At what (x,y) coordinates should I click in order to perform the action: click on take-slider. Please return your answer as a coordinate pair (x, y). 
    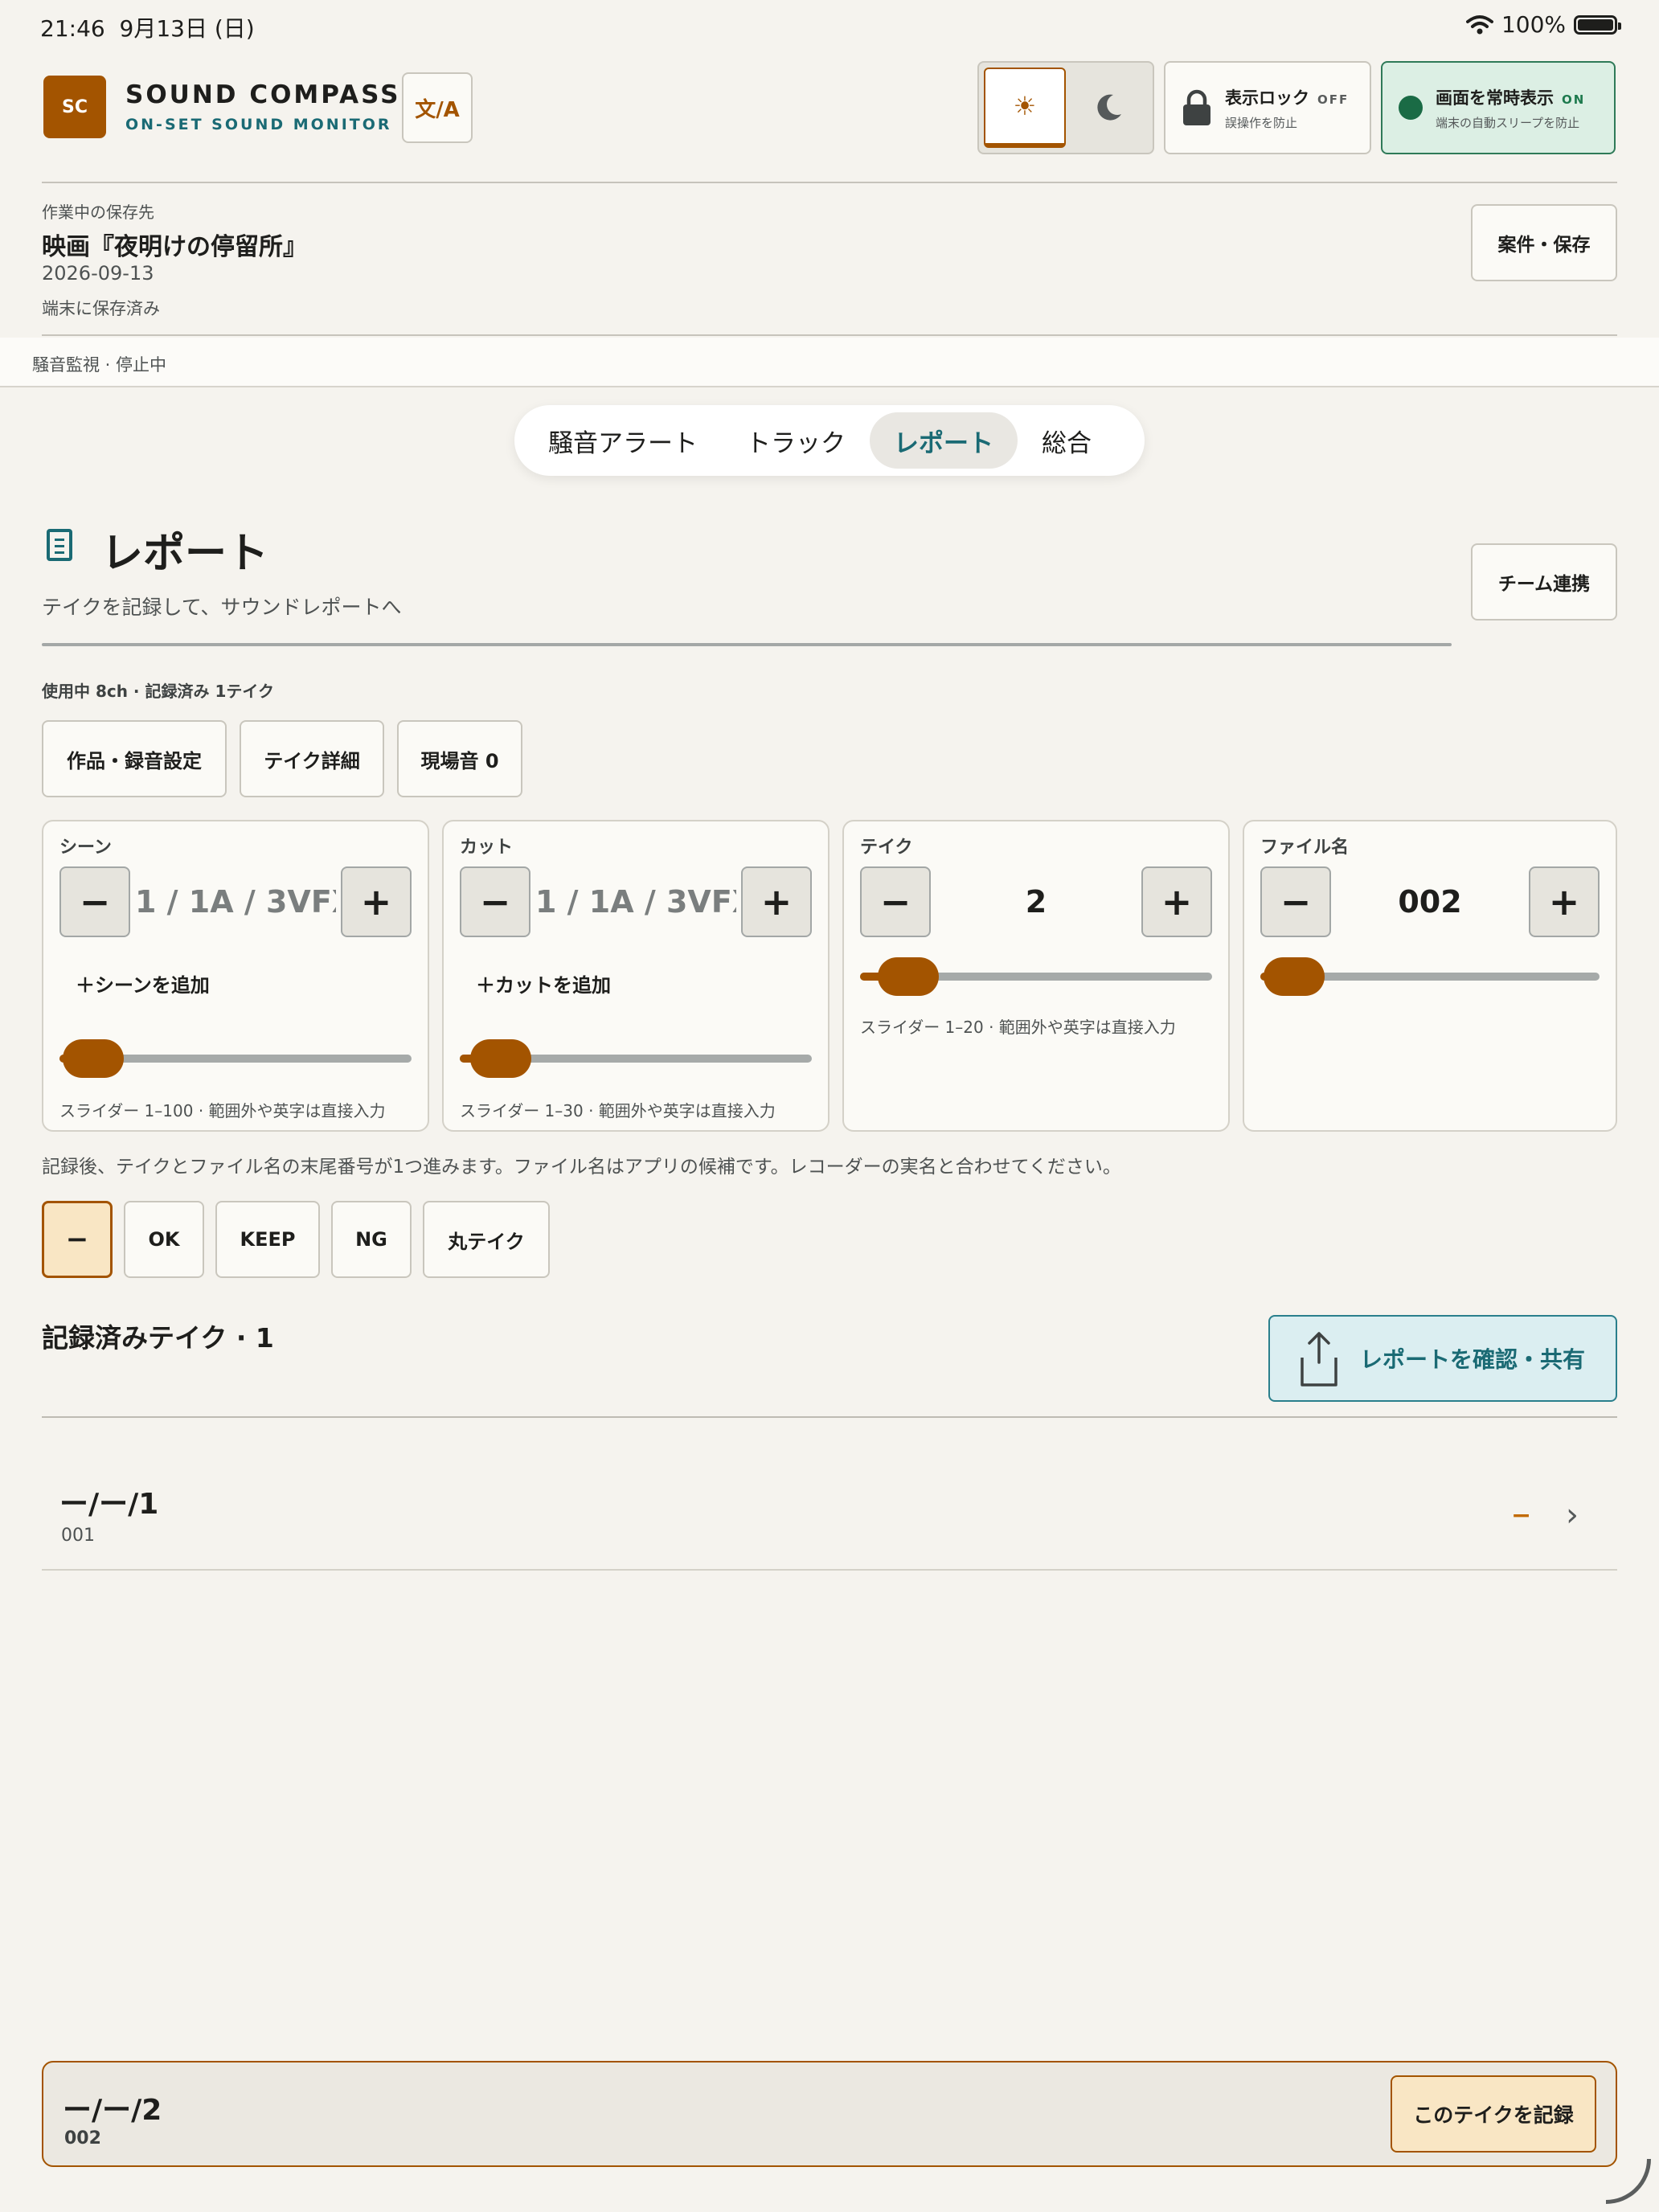
    Looking at the image, I should click on (1036, 976).